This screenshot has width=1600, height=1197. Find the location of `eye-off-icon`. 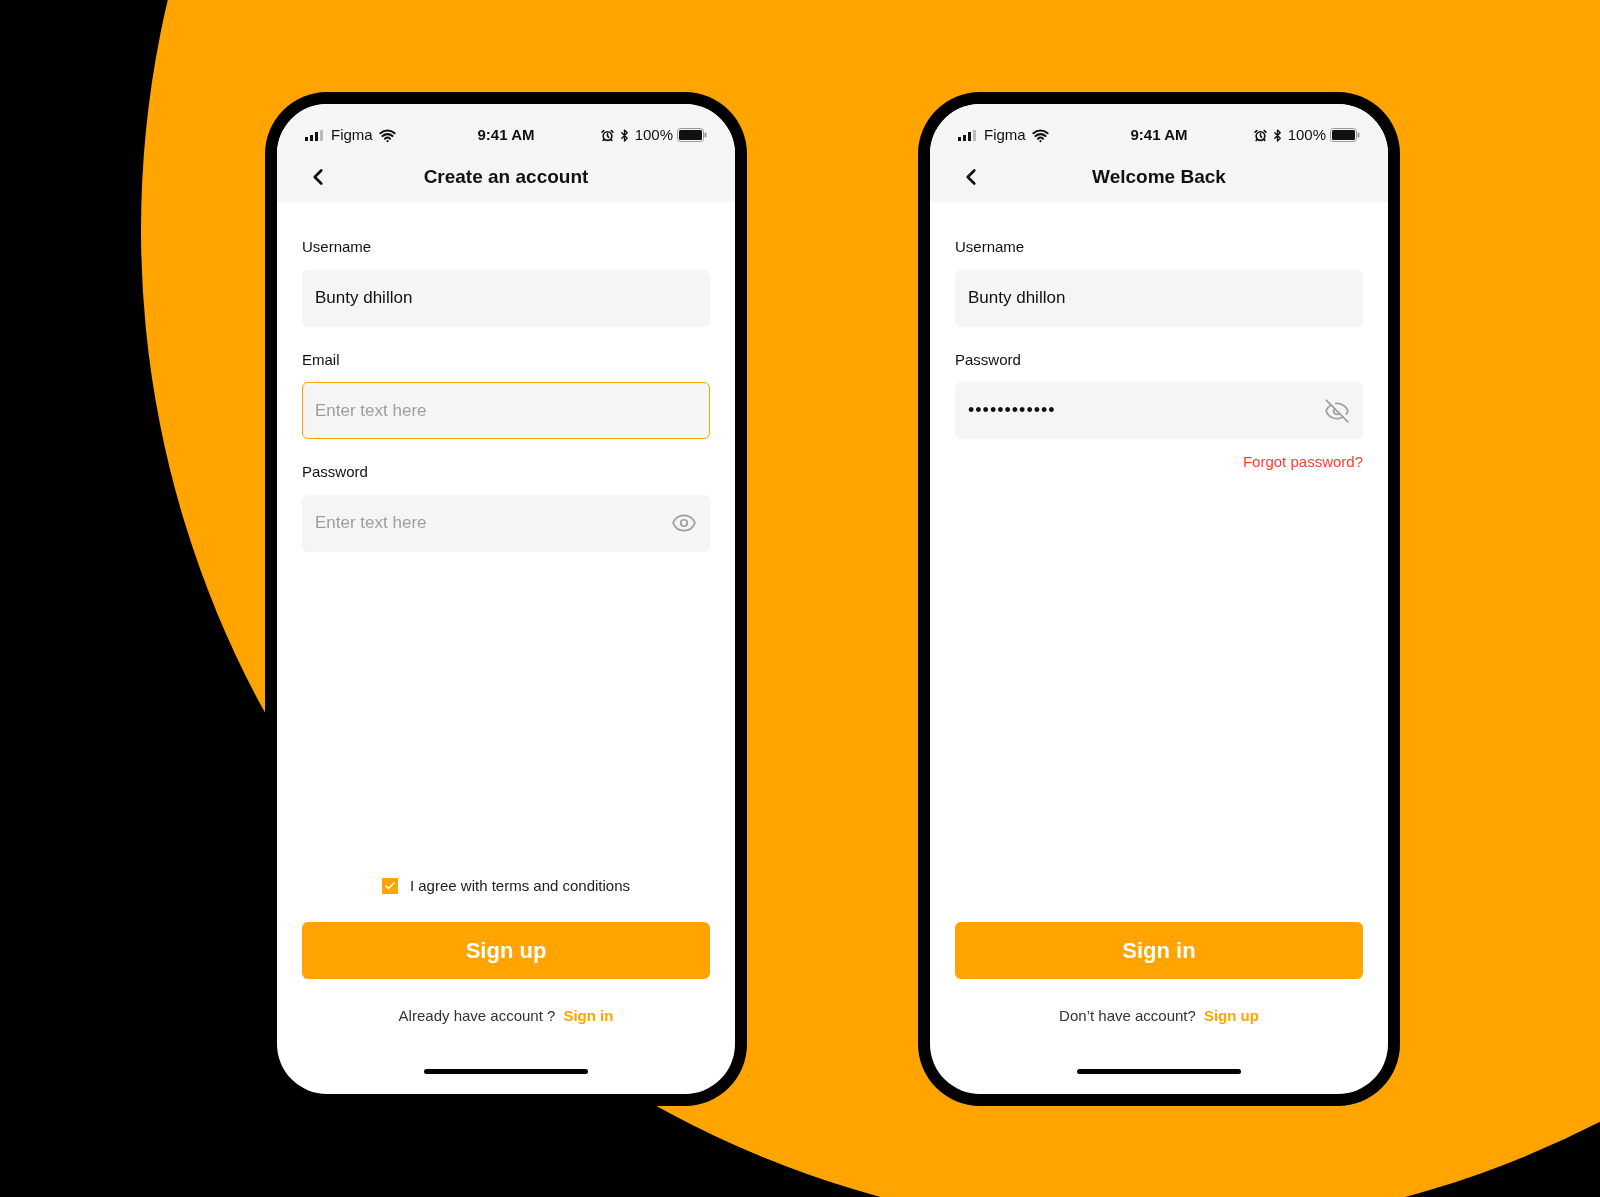

eye-off-icon is located at coordinates (1337, 410).